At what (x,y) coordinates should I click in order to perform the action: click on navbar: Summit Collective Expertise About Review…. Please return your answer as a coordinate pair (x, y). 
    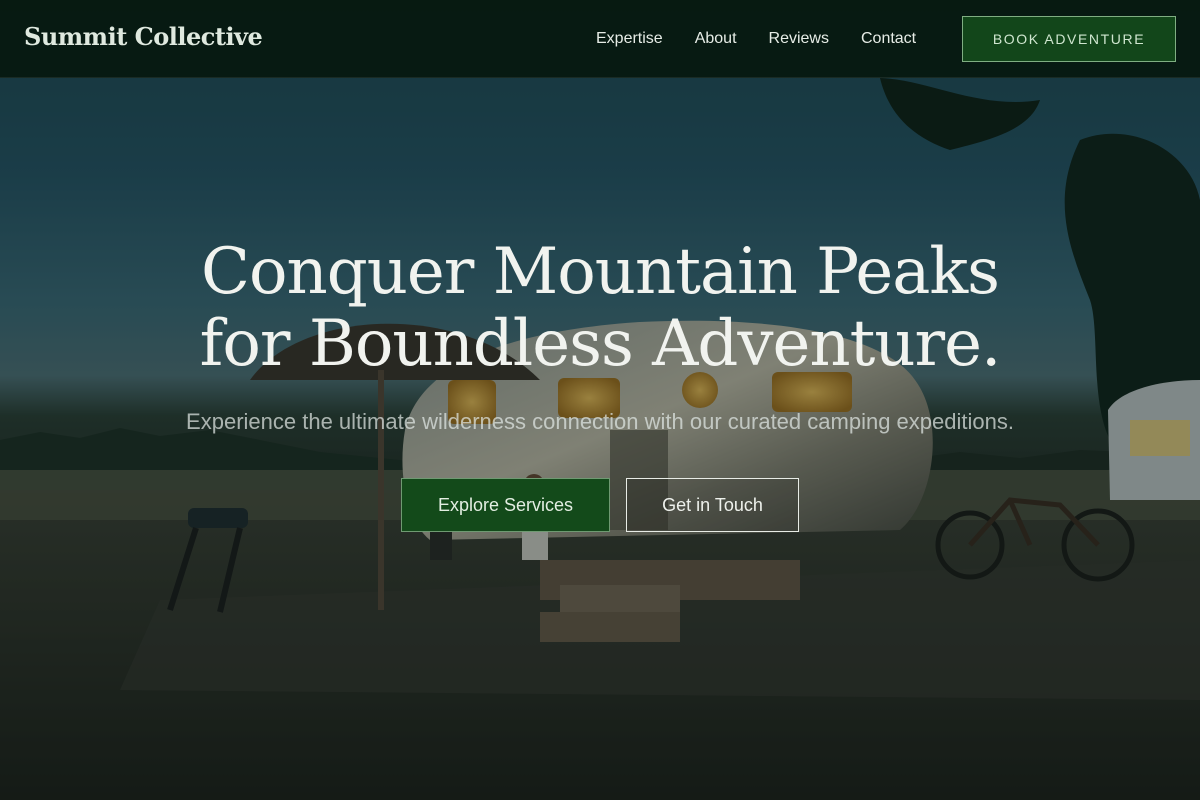
    Looking at the image, I should click on (600, 39).